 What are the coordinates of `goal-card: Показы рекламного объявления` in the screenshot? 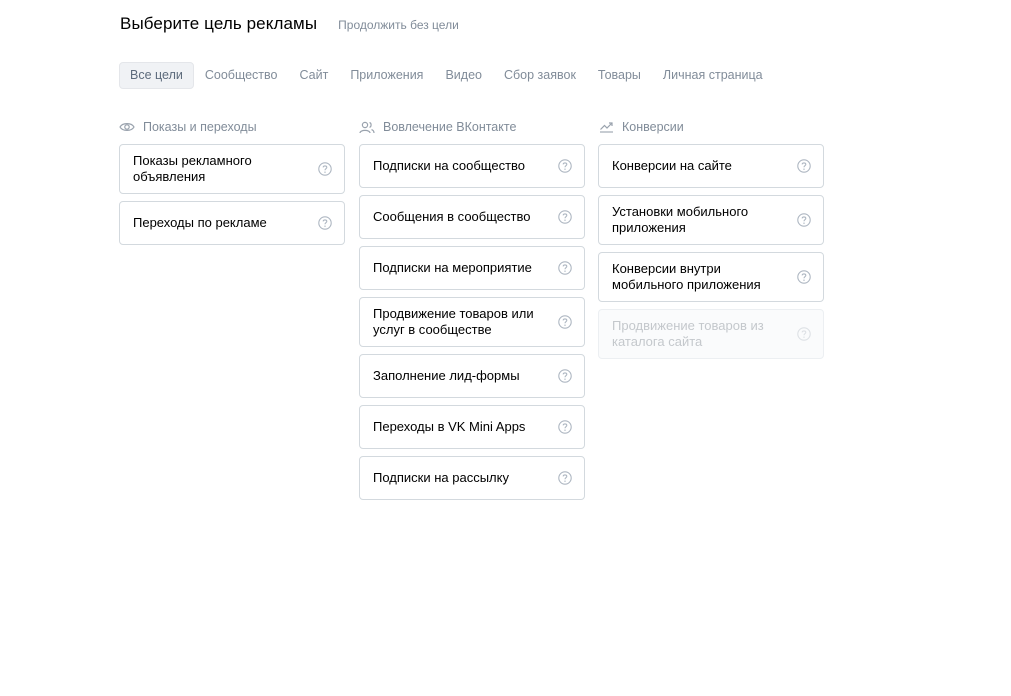 It's located at (232, 169).